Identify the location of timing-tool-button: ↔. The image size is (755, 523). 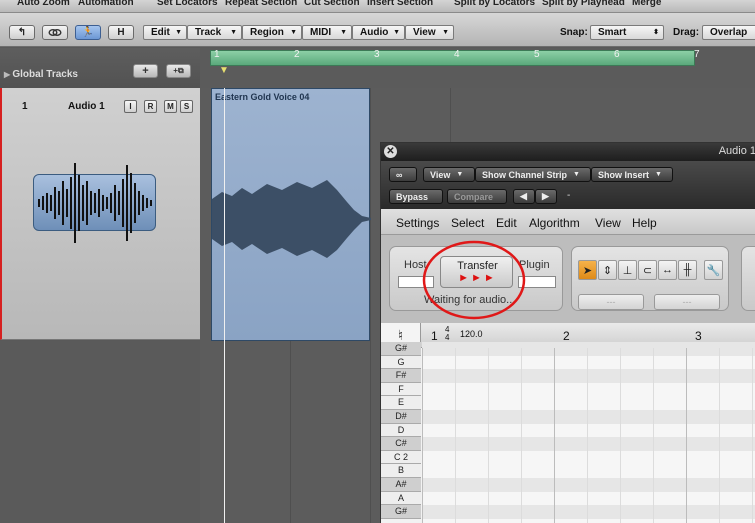
(667, 270).